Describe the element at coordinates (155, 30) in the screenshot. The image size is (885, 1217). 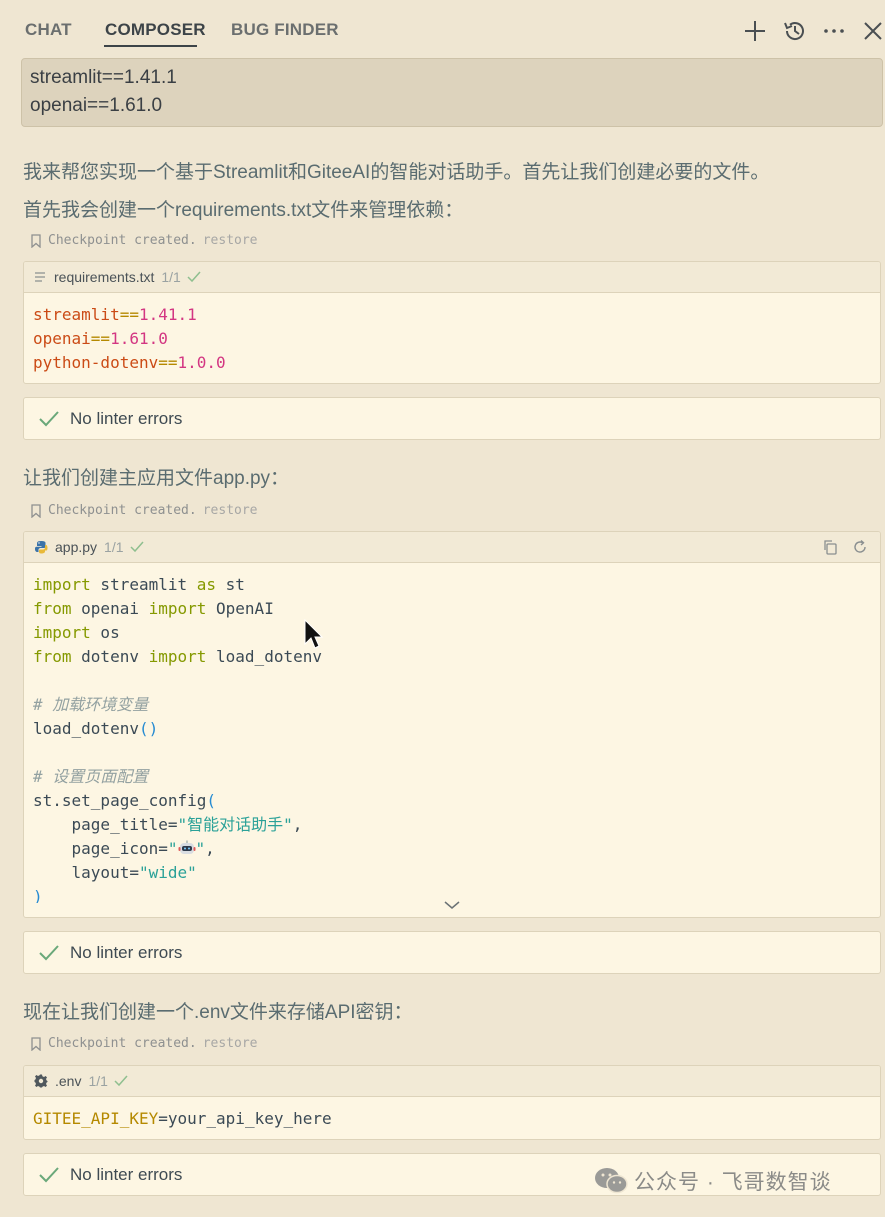
I see `tab-composer: COMPOSER` at that location.